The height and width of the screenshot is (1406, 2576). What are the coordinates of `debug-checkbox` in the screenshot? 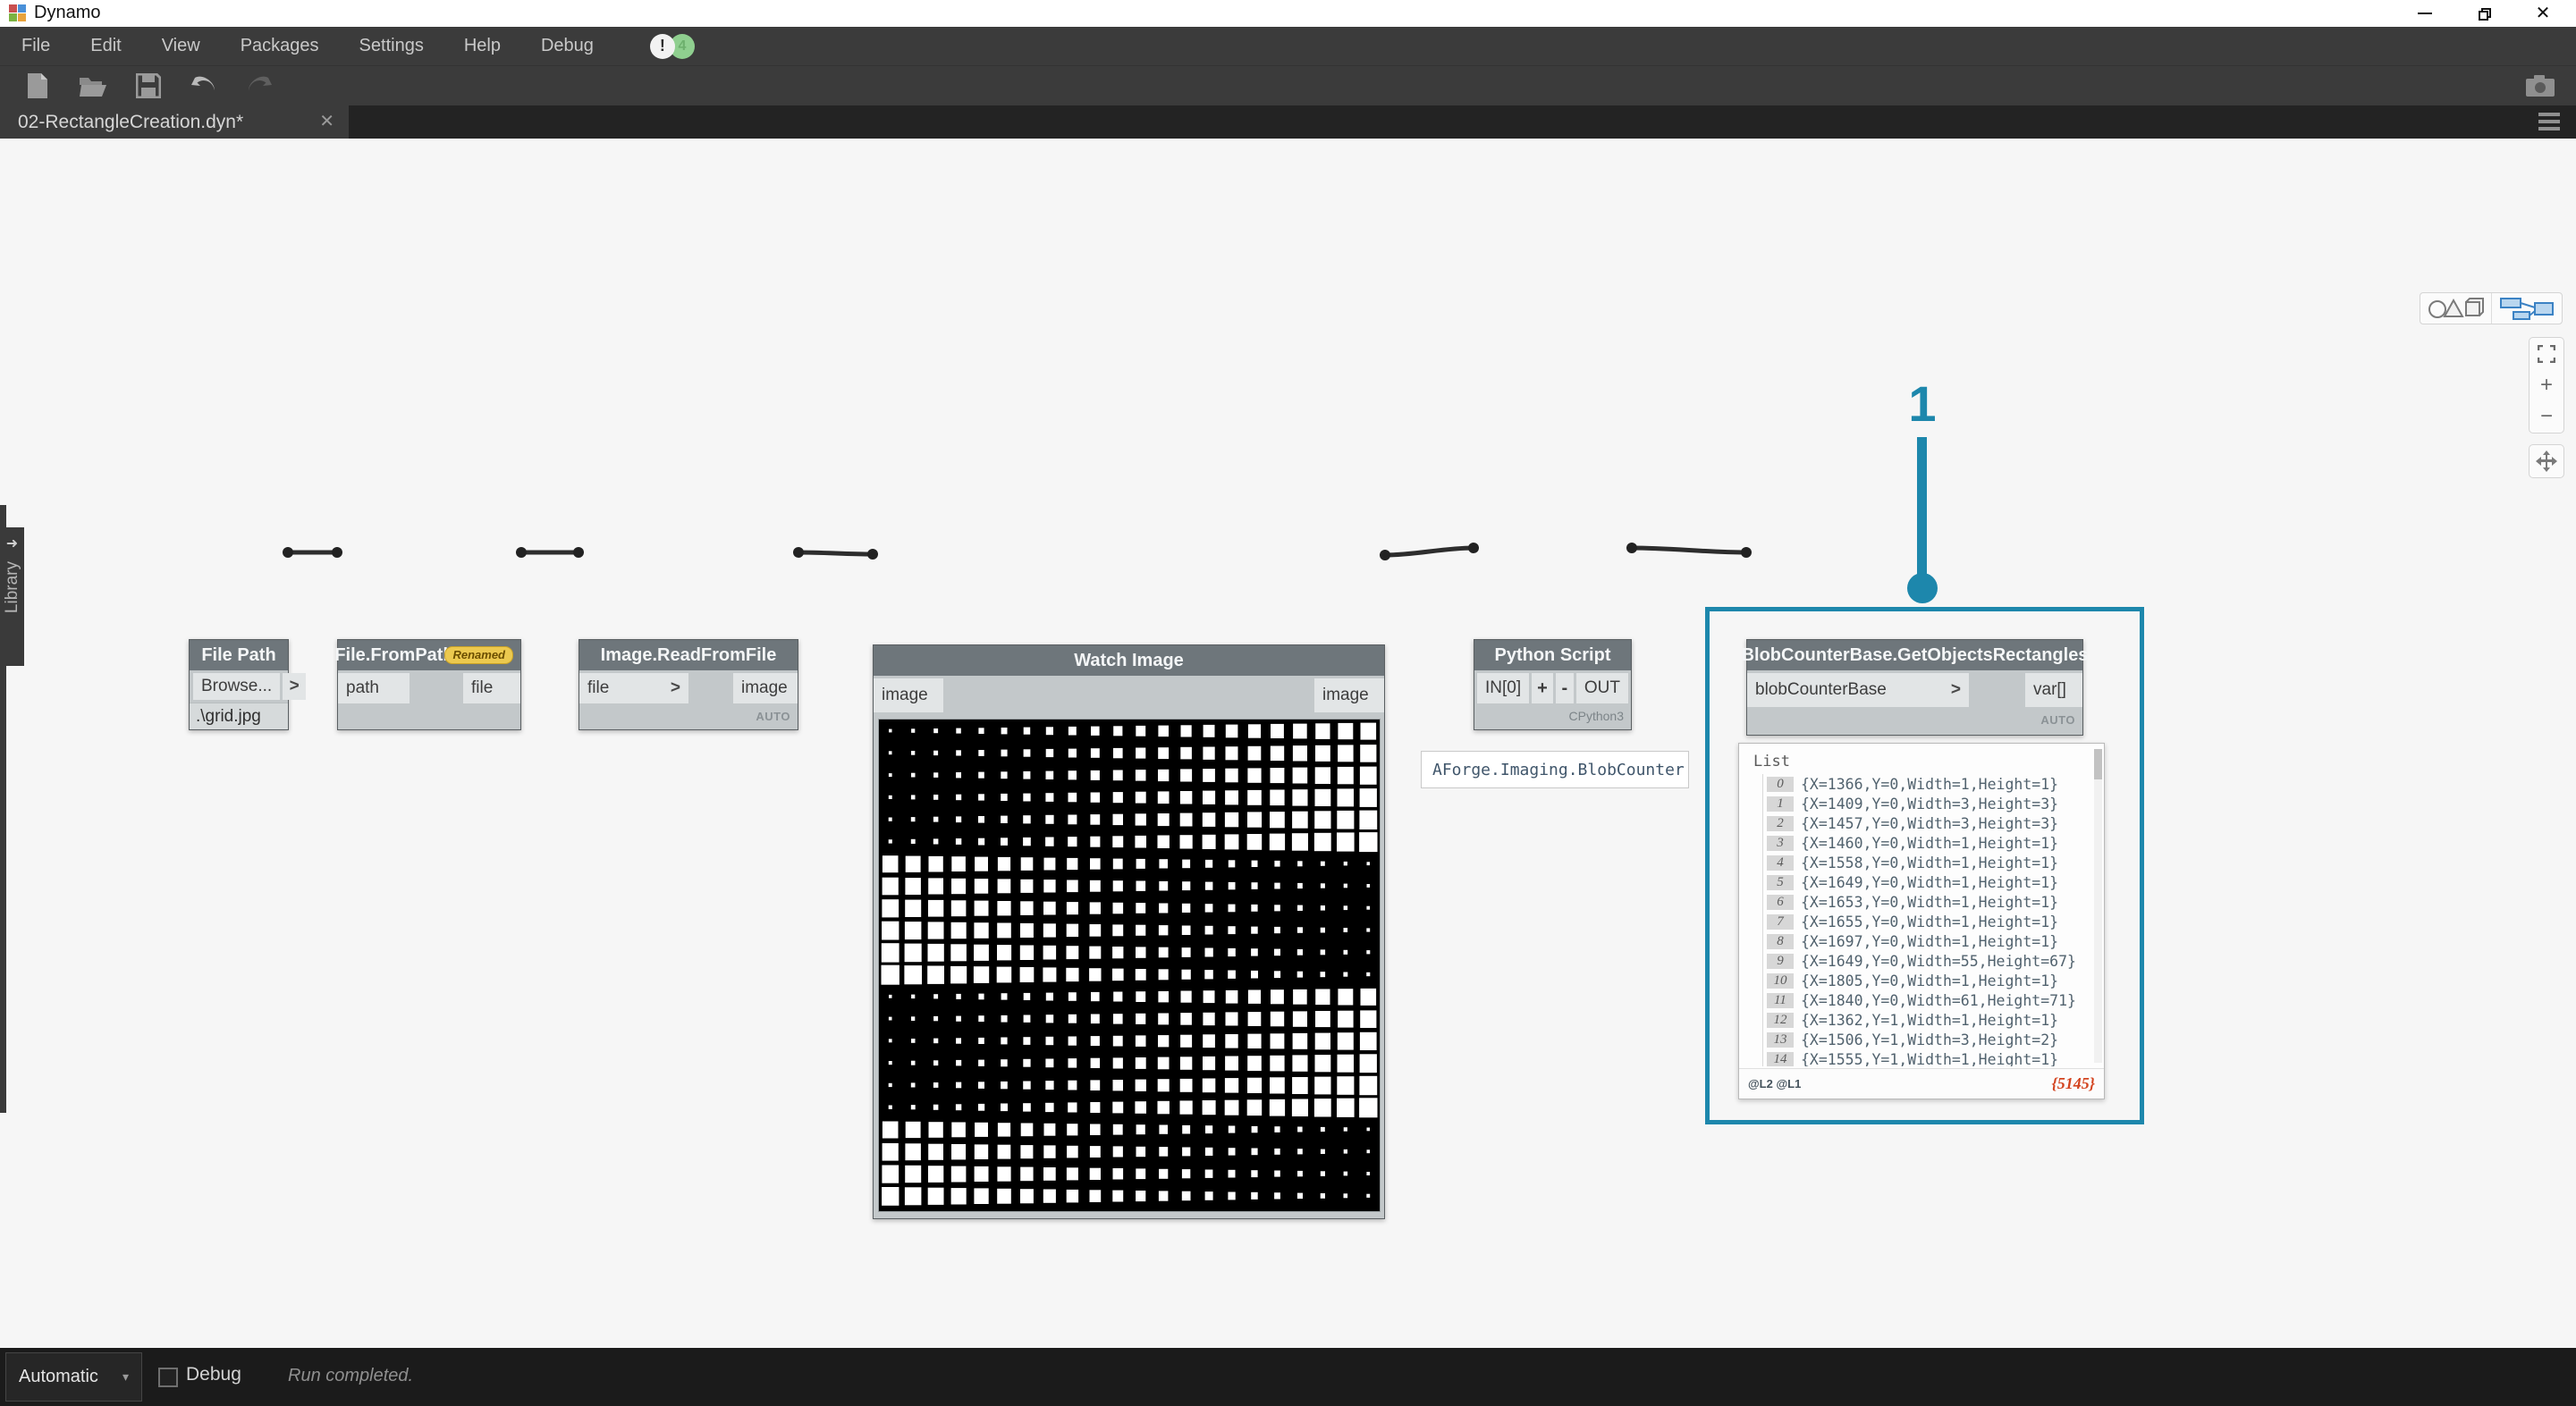 It's located at (168, 1377).